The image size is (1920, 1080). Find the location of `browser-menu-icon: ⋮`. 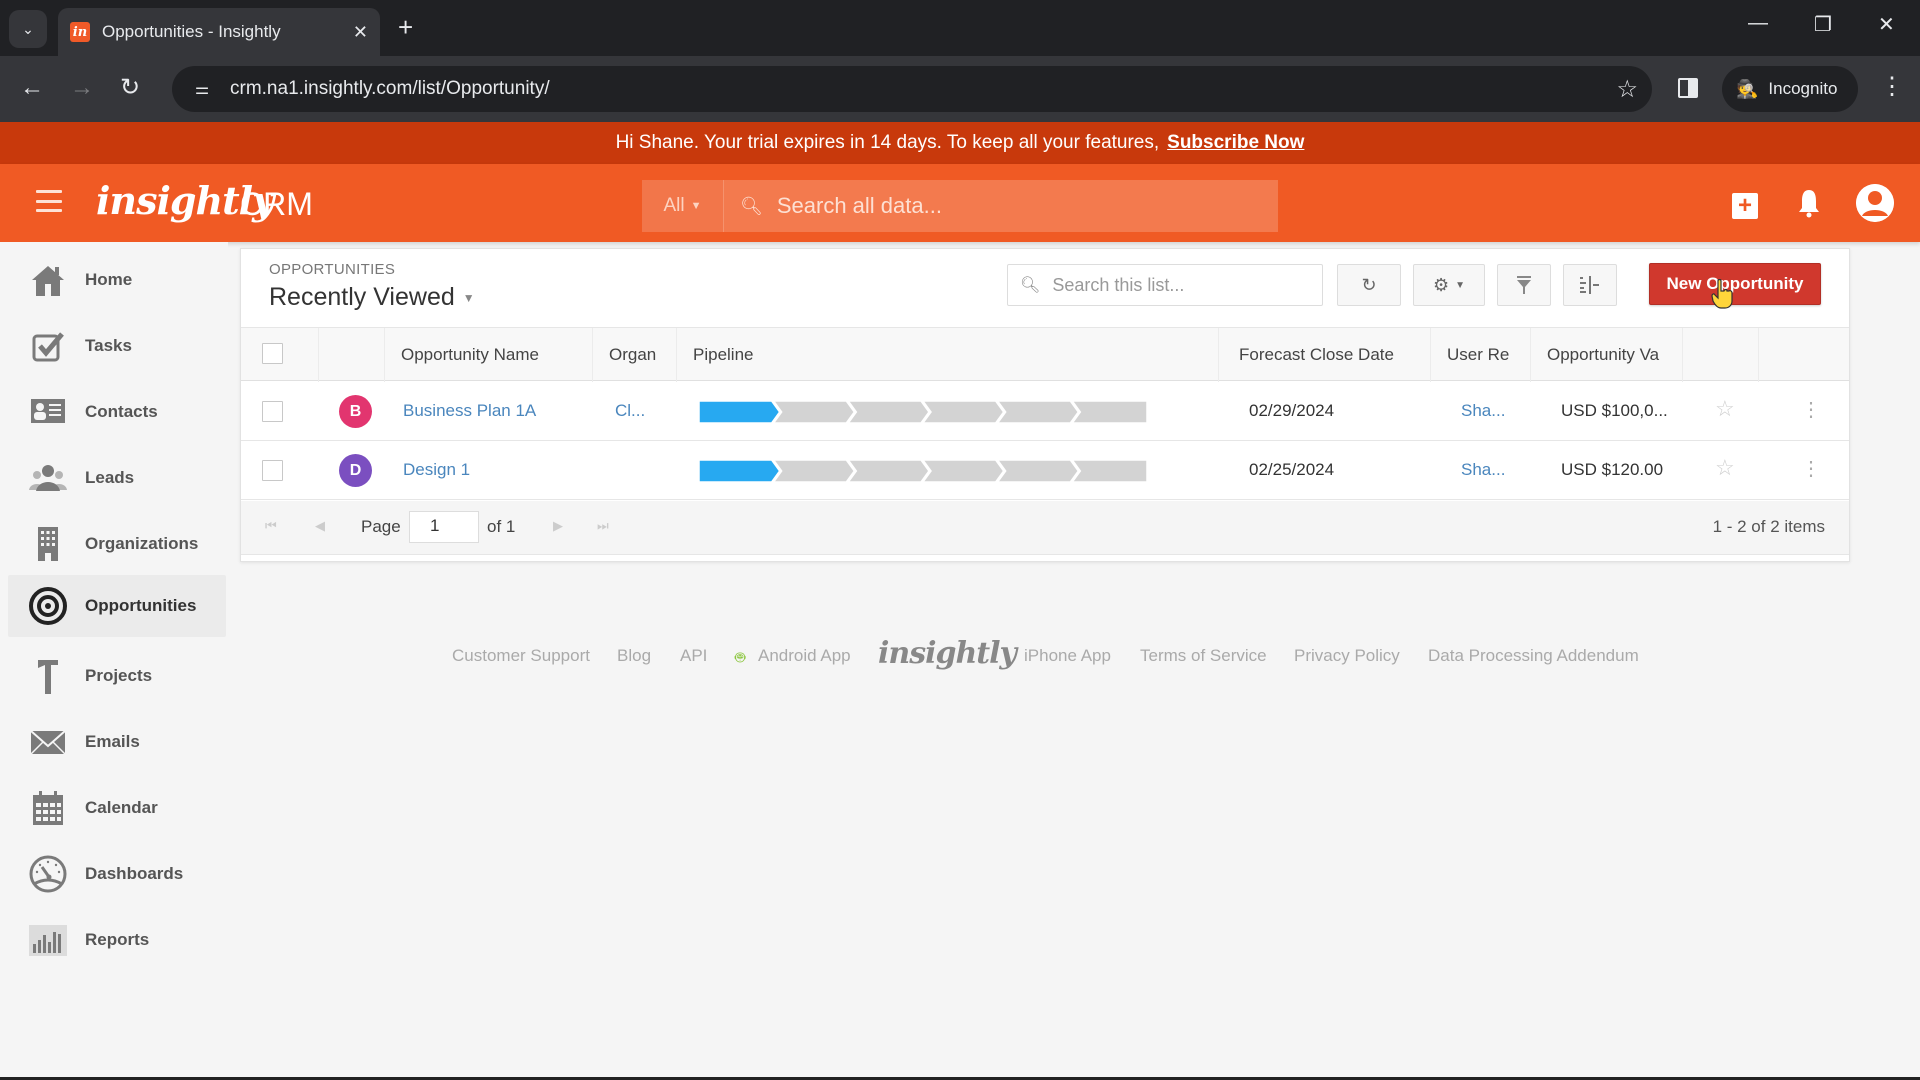

browser-menu-icon: ⋮ is located at coordinates (1892, 86).